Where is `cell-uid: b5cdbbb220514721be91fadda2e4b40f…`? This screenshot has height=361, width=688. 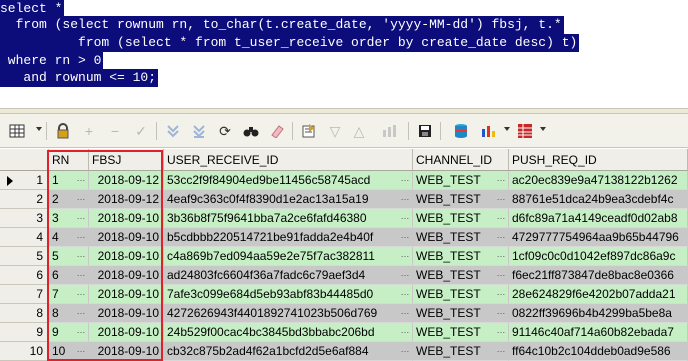 cell-uid: b5cdbbb220514721be91fadda2e4b40f… is located at coordinates (288, 237).